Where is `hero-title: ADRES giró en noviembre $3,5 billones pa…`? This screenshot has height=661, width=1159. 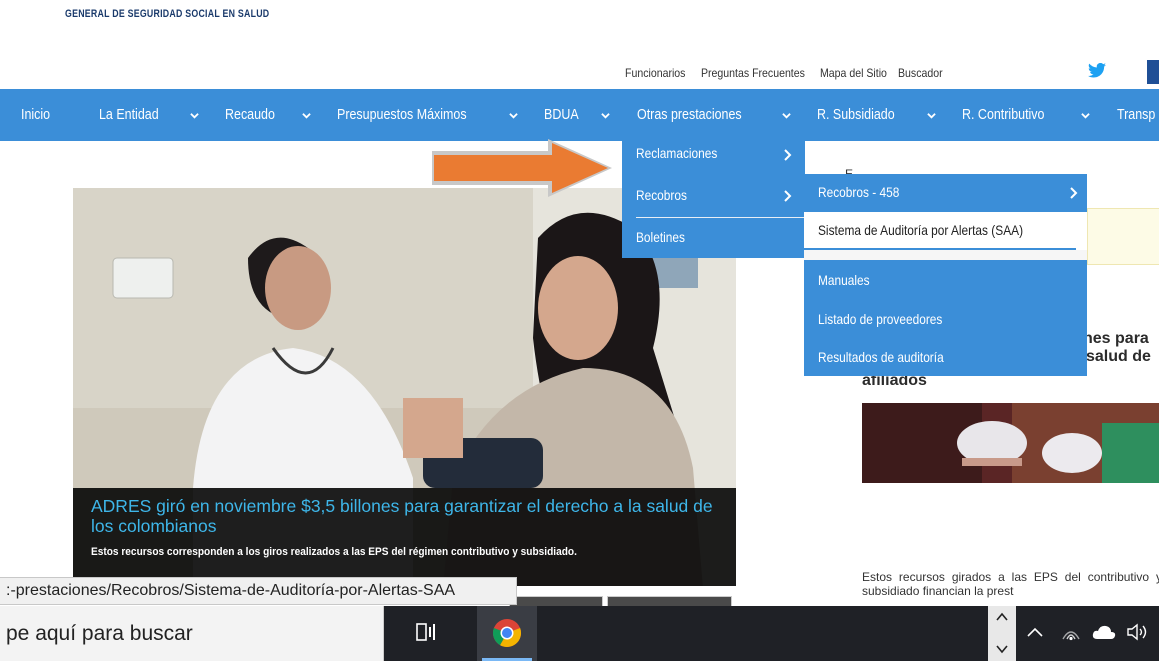 hero-title: ADRES giró en noviembre $3,5 billones pa… is located at coordinates (411, 516).